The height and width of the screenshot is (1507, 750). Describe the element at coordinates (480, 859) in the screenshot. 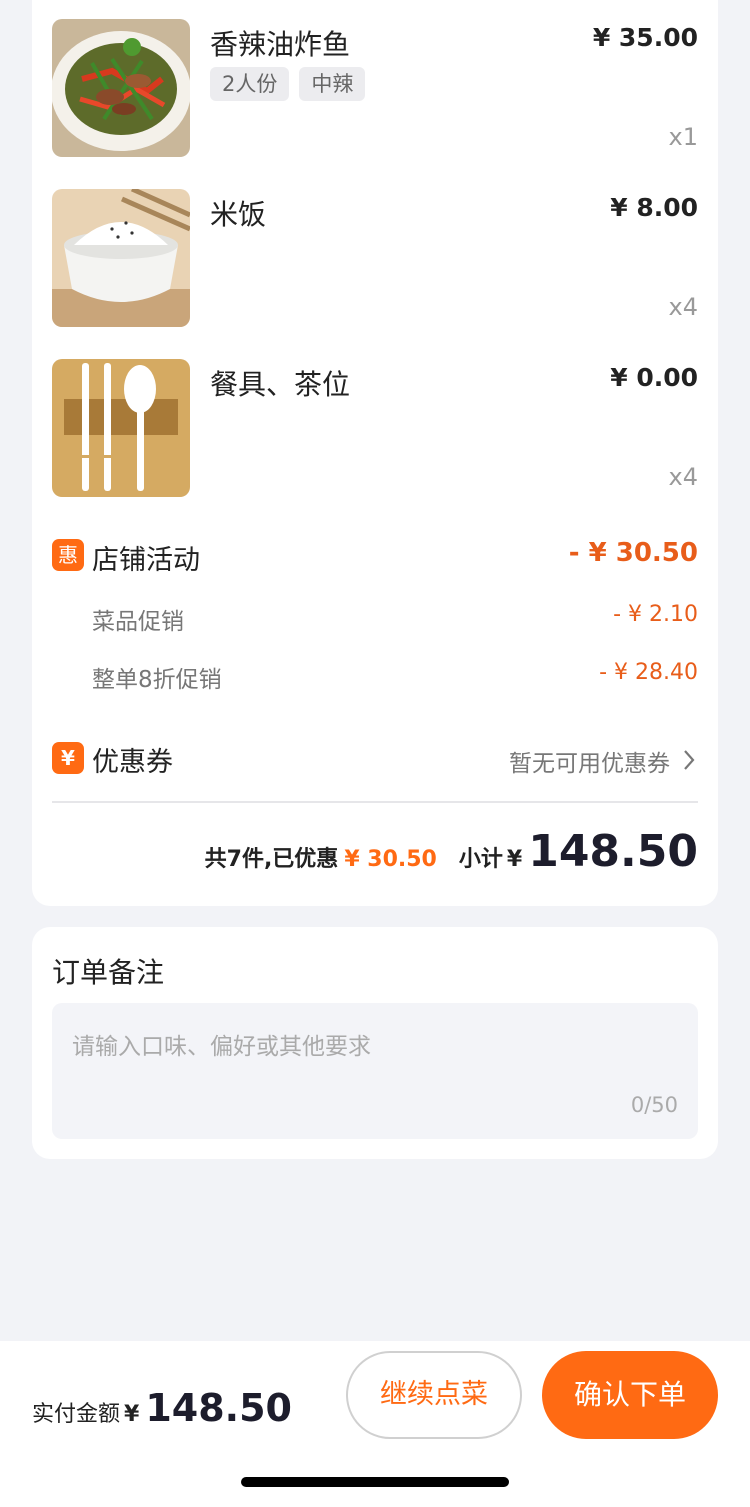

I see `subtotal-label: 小计` at that location.